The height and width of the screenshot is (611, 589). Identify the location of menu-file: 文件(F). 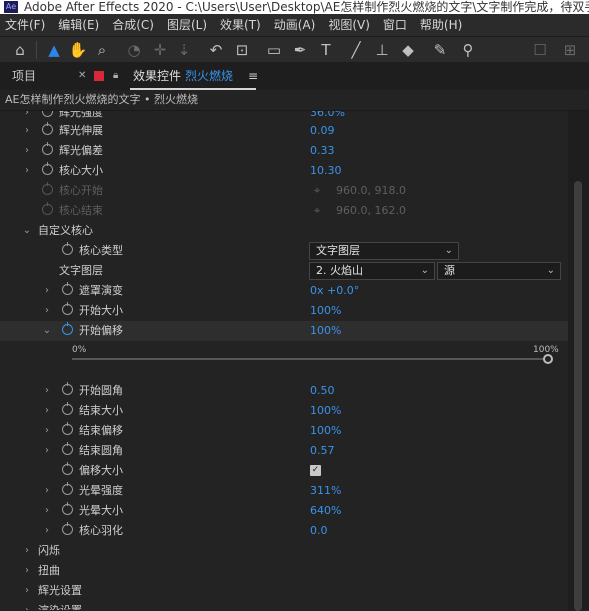
(22, 25).